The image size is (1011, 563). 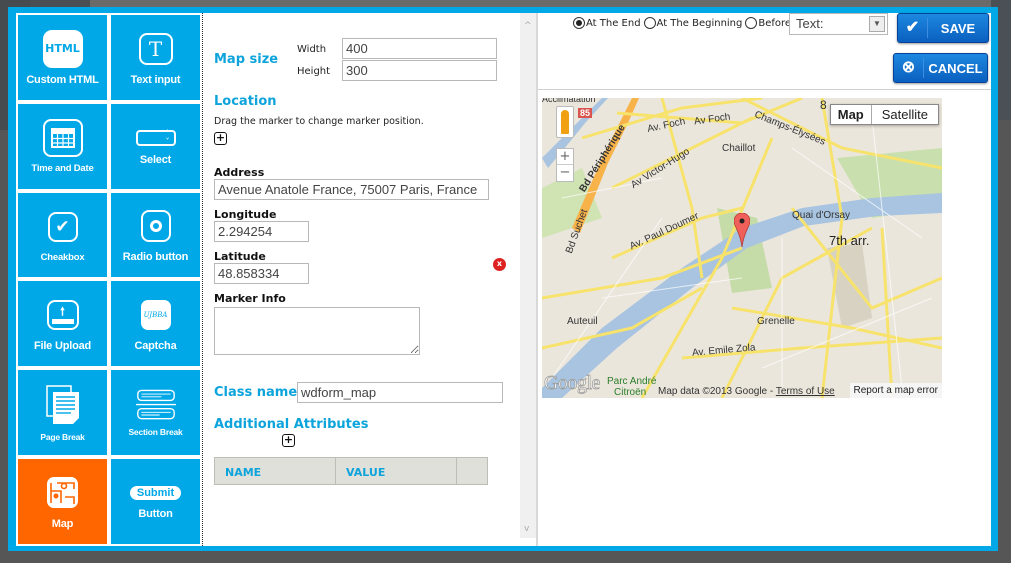 I want to click on html-icon: HTML, so click(x=62, y=49).